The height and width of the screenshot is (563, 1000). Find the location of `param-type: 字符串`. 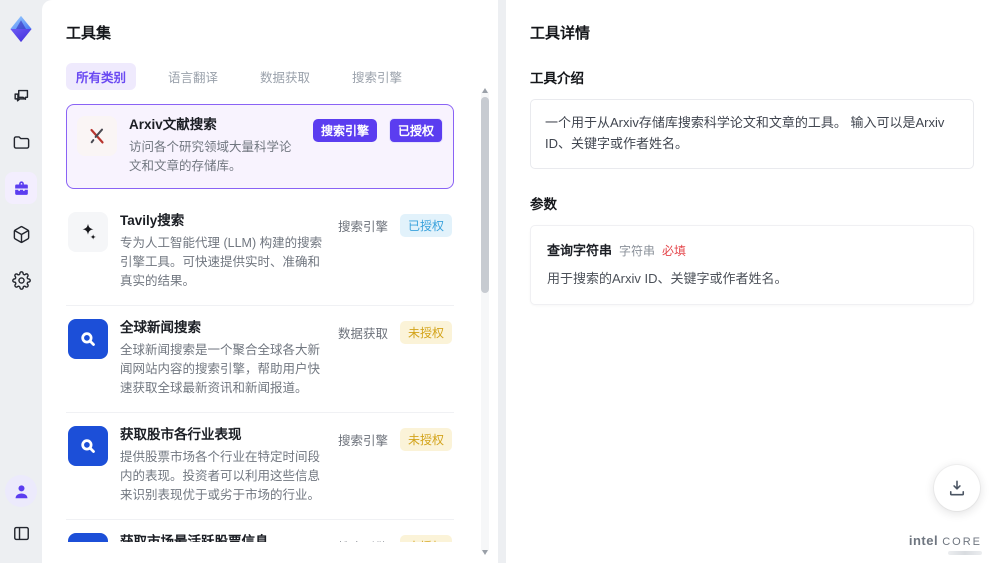

param-type: 字符串 is located at coordinates (637, 250).